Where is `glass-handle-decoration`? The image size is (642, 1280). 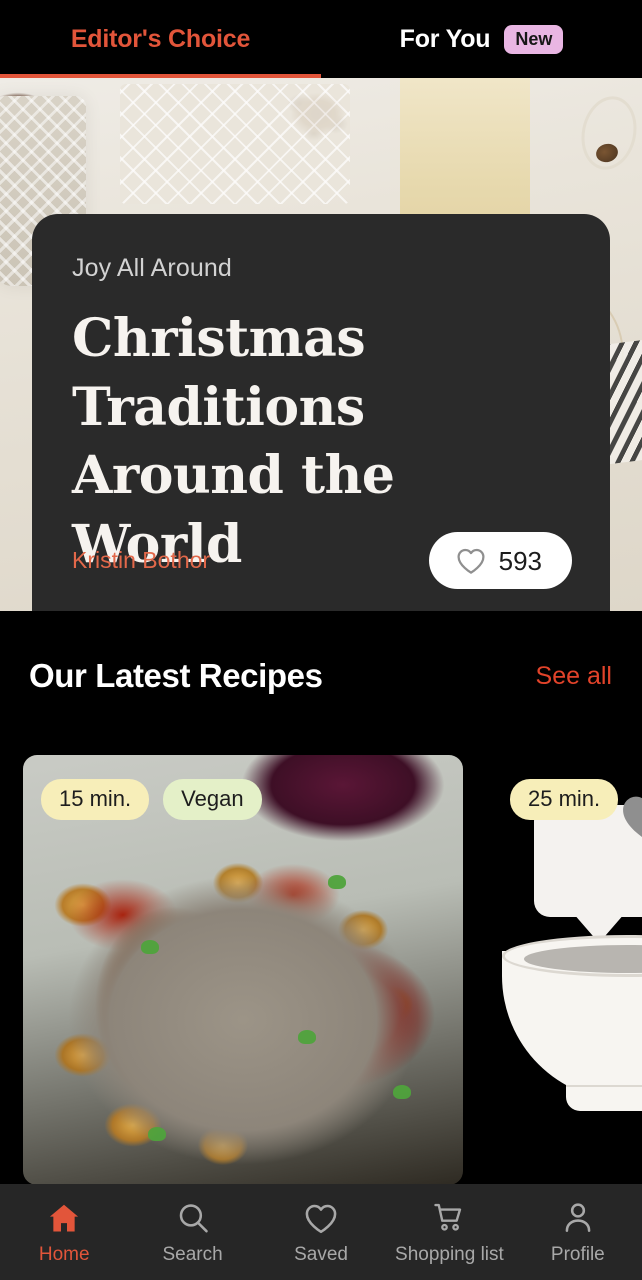 glass-handle-decoration is located at coordinates (608, 133).